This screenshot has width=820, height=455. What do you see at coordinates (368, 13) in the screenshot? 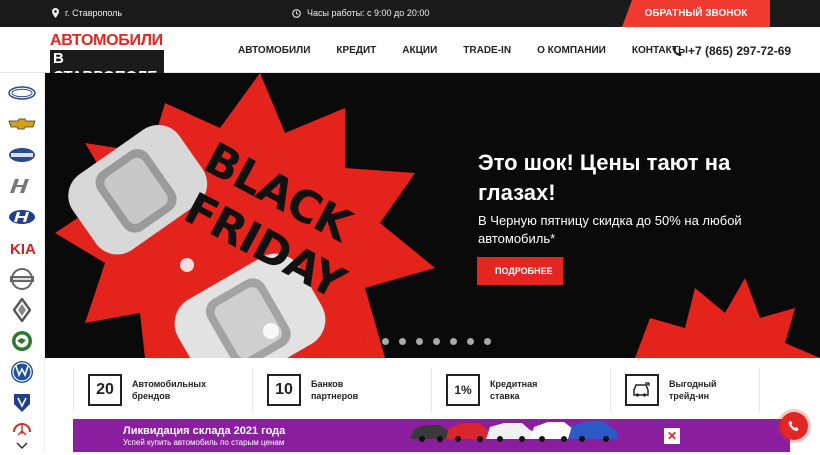
I see `hours-label: Часы работы: с 9:00 до 20:00` at bounding box center [368, 13].